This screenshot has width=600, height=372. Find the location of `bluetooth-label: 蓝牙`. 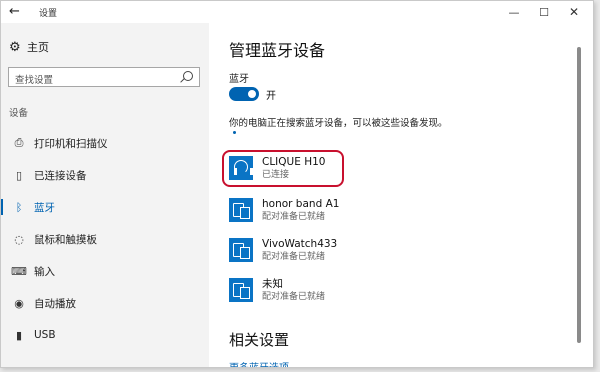

bluetooth-label: 蓝牙 is located at coordinates (239, 79).